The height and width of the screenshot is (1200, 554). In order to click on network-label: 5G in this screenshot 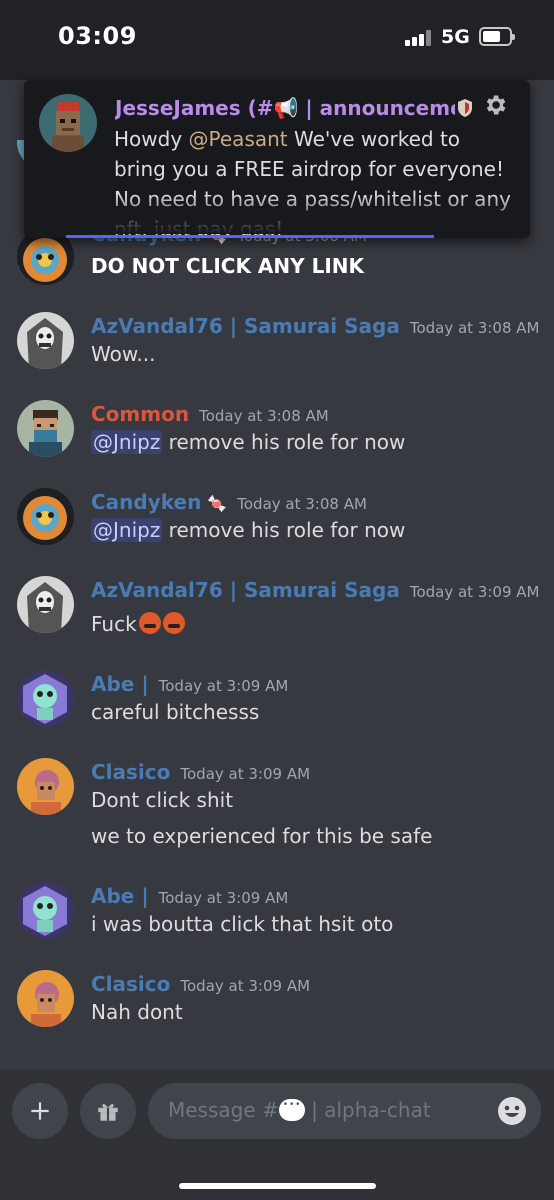, I will do `click(455, 37)`.